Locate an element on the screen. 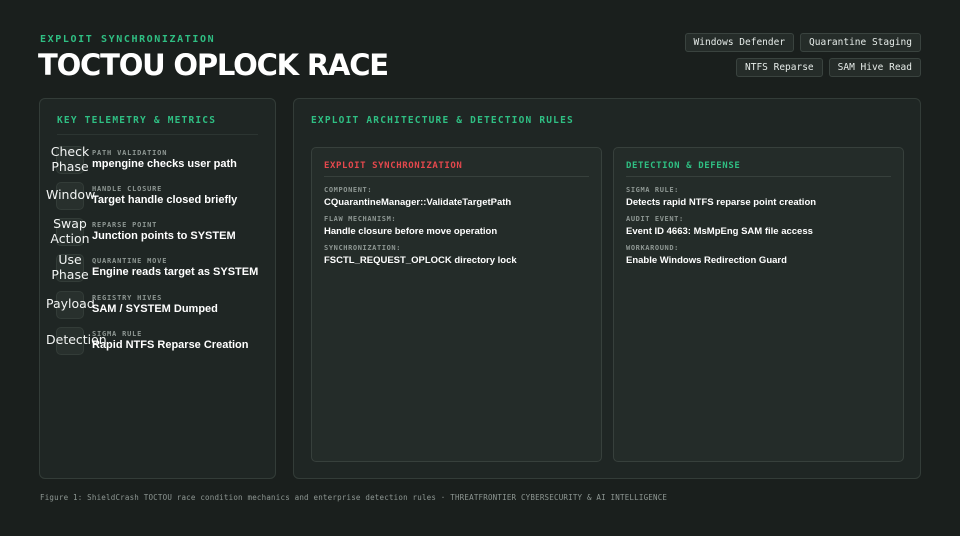 Image resolution: width=960 pixels, height=536 pixels. entry-label: SYNCHRONIZATION: is located at coordinates (363, 248).